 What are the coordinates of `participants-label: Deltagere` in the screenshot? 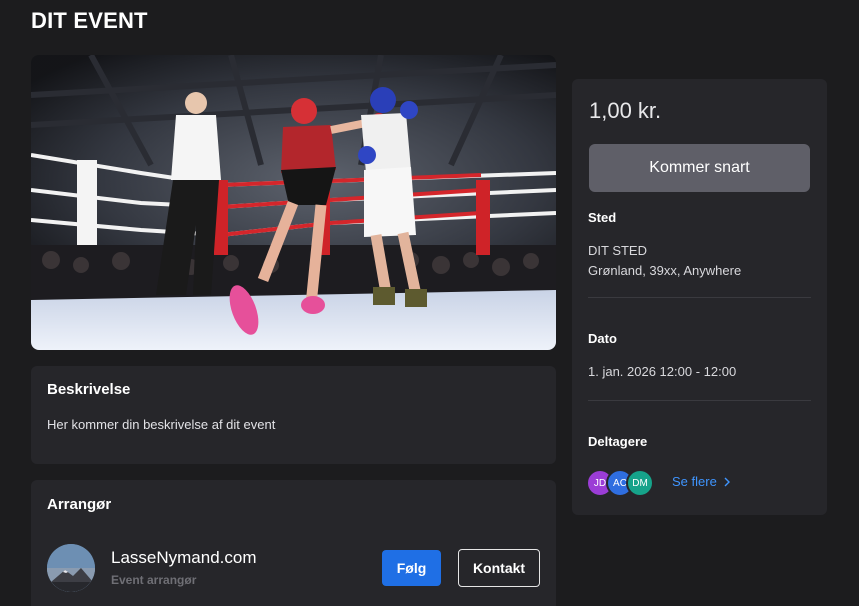 It's located at (618, 441).